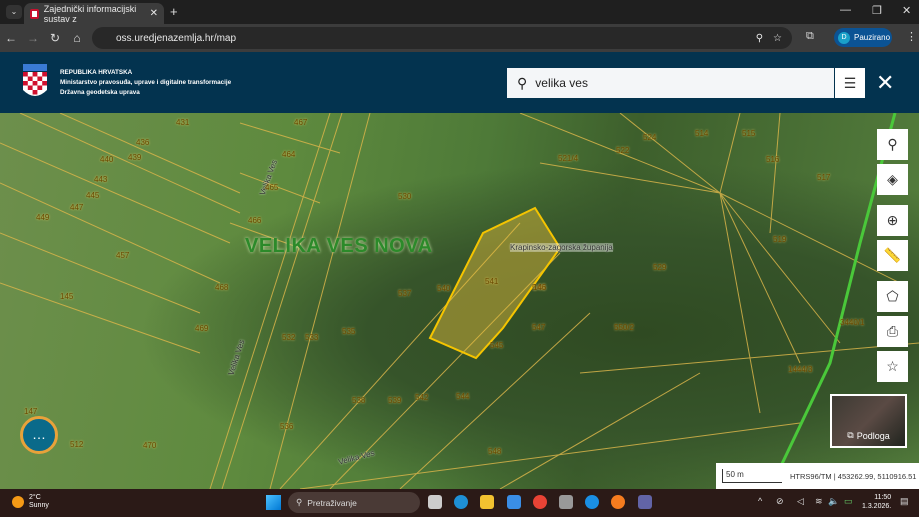 The image size is (919, 517). What do you see at coordinates (540, 502) in the screenshot?
I see `chrome-icon` at bounding box center [540, 502].